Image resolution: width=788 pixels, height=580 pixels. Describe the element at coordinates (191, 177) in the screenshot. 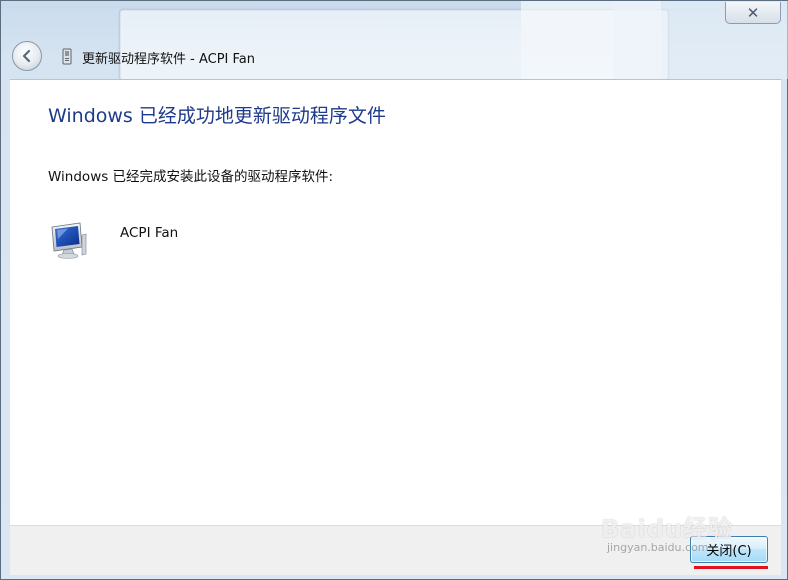

I see `status-message: Windows 已经完成安装此设备的驱动程序软件:` at that location.